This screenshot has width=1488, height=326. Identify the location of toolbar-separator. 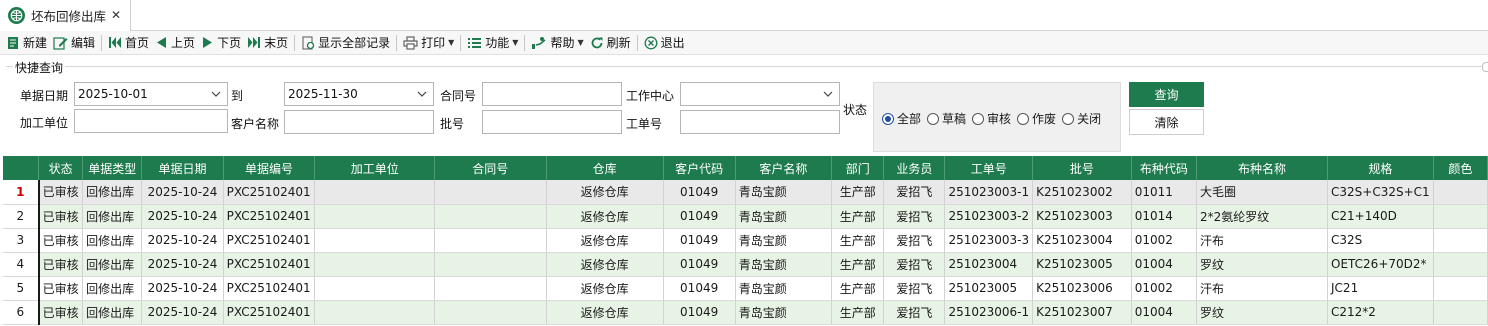
(102, 42).